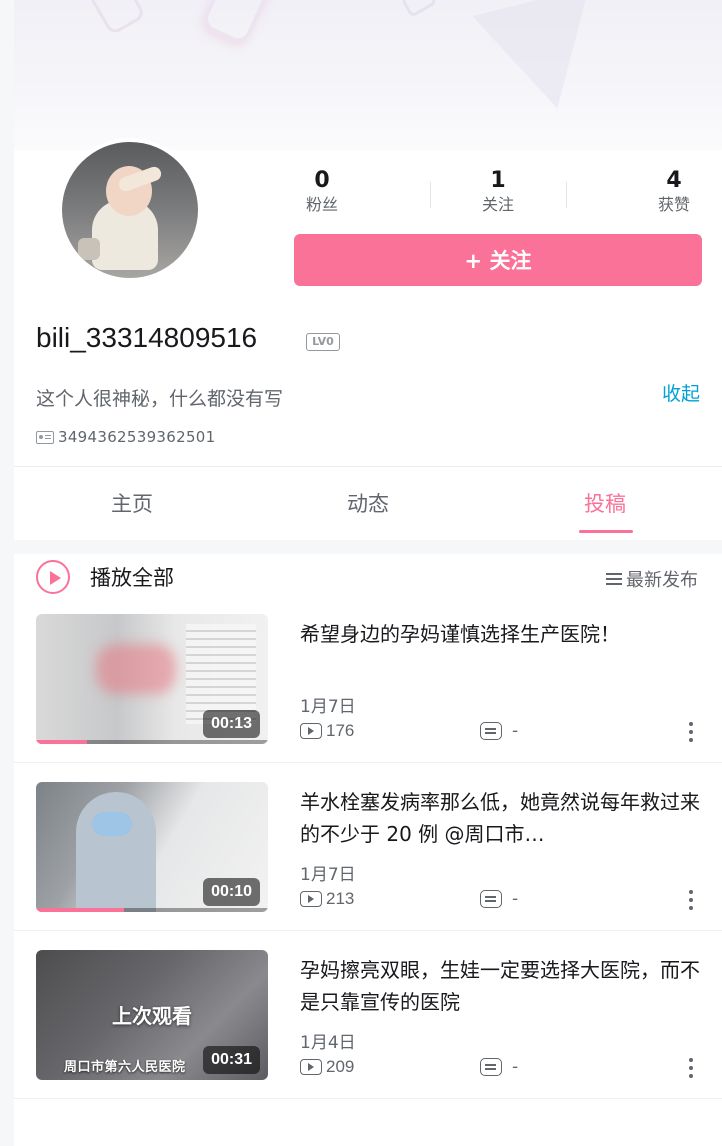 This screenshot has width=722, height=1146. I want to click on stat-fans: 0 粉丝, so click(322, 192).